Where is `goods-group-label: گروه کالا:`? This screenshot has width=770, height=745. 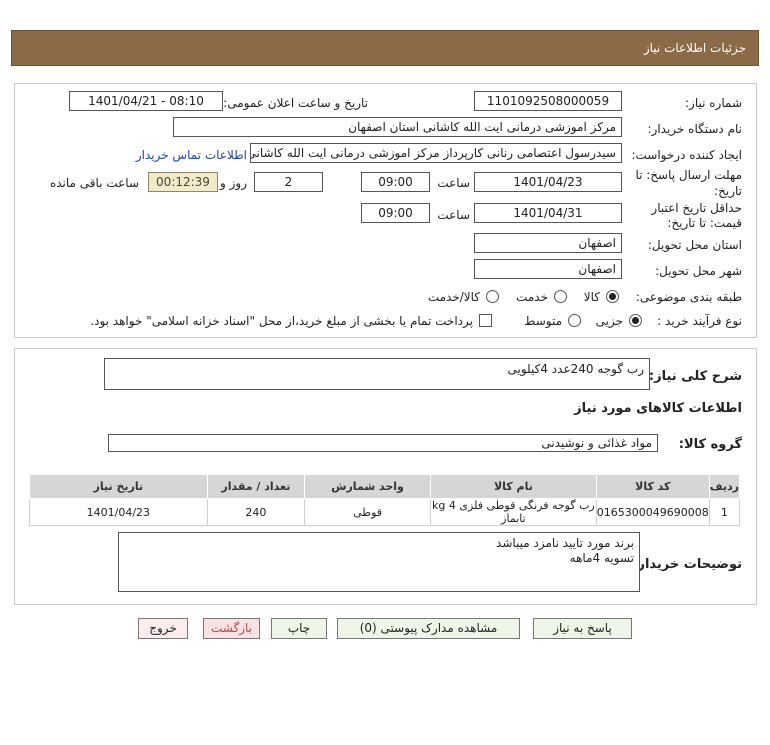 goods-group-label: گروه کالا: is located at coordinates (710, 444).